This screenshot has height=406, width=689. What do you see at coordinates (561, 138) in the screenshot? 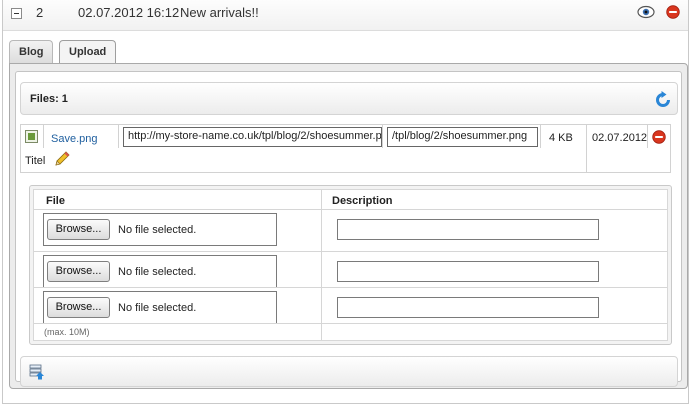
I see `file-size: 4 KB` at bounding box center [561, 138].